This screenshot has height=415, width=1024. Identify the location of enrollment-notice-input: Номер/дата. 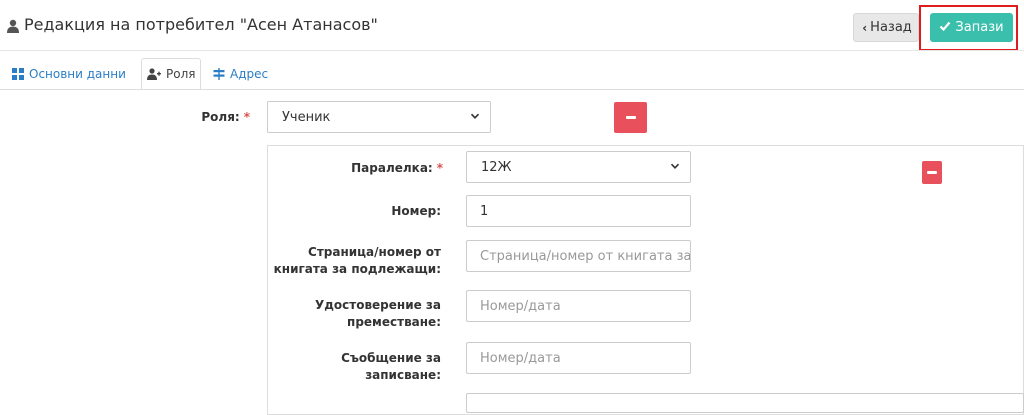
(578, 358).